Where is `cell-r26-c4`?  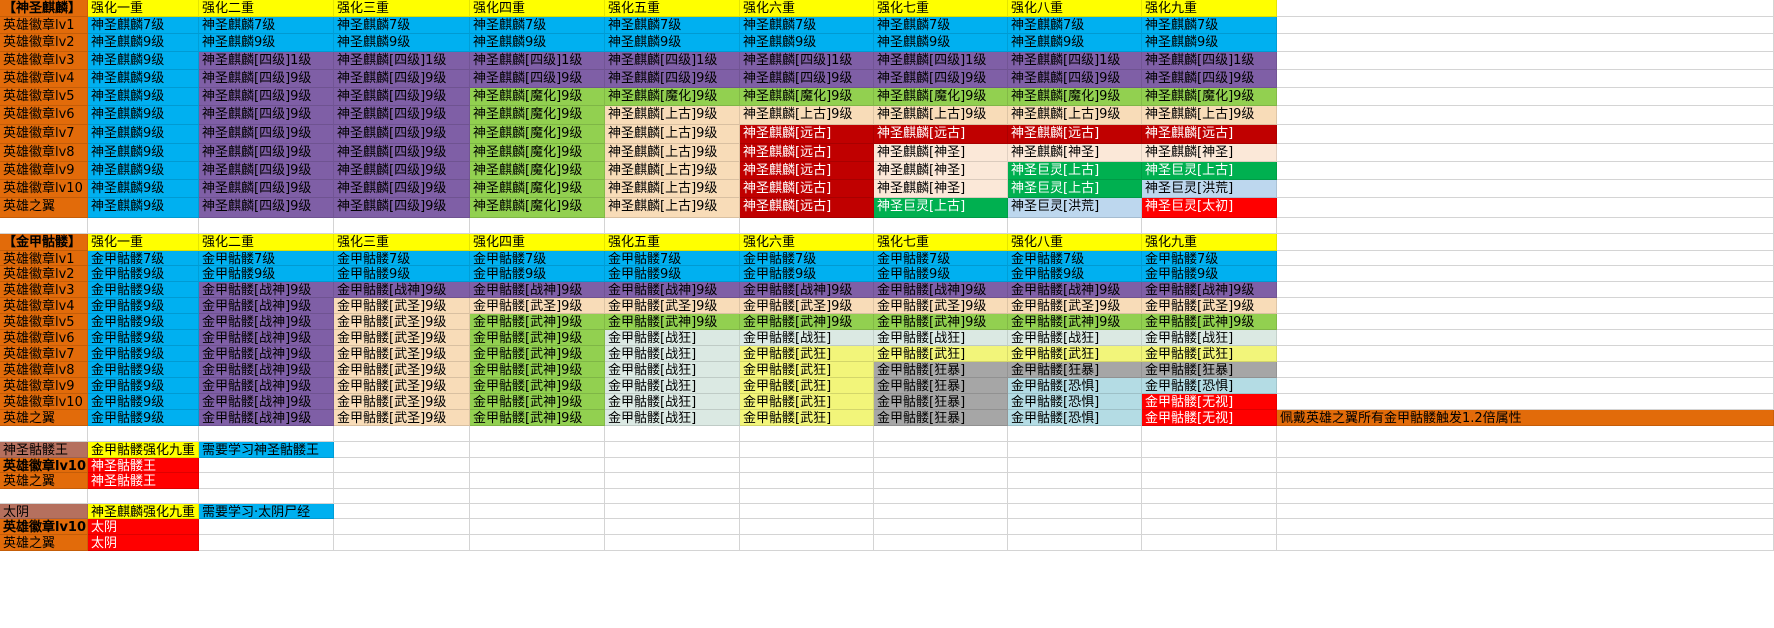
cell-r26-c4 is located at coordinates (537, 450).